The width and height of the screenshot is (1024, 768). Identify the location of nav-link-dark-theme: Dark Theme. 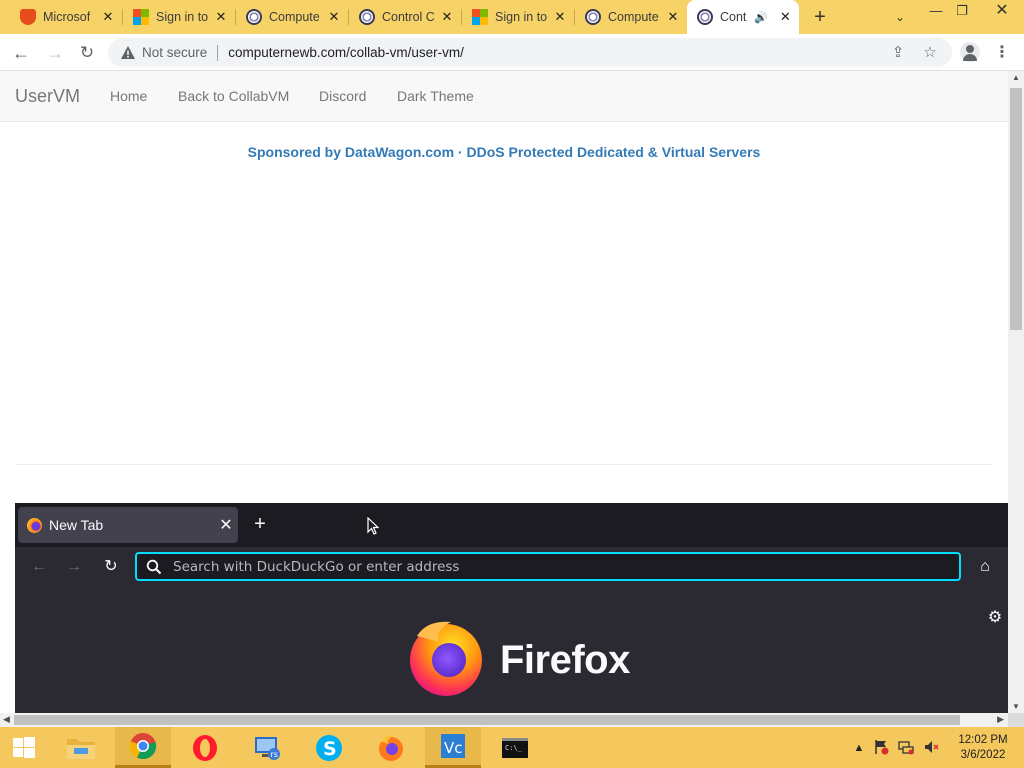
(435, 96).